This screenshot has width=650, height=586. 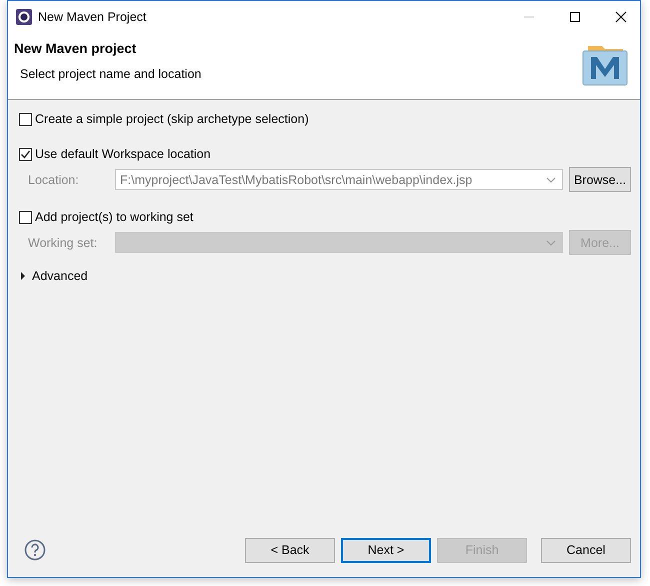 I want to click on window-title: New Maven Project, so click(x=92, y=17).